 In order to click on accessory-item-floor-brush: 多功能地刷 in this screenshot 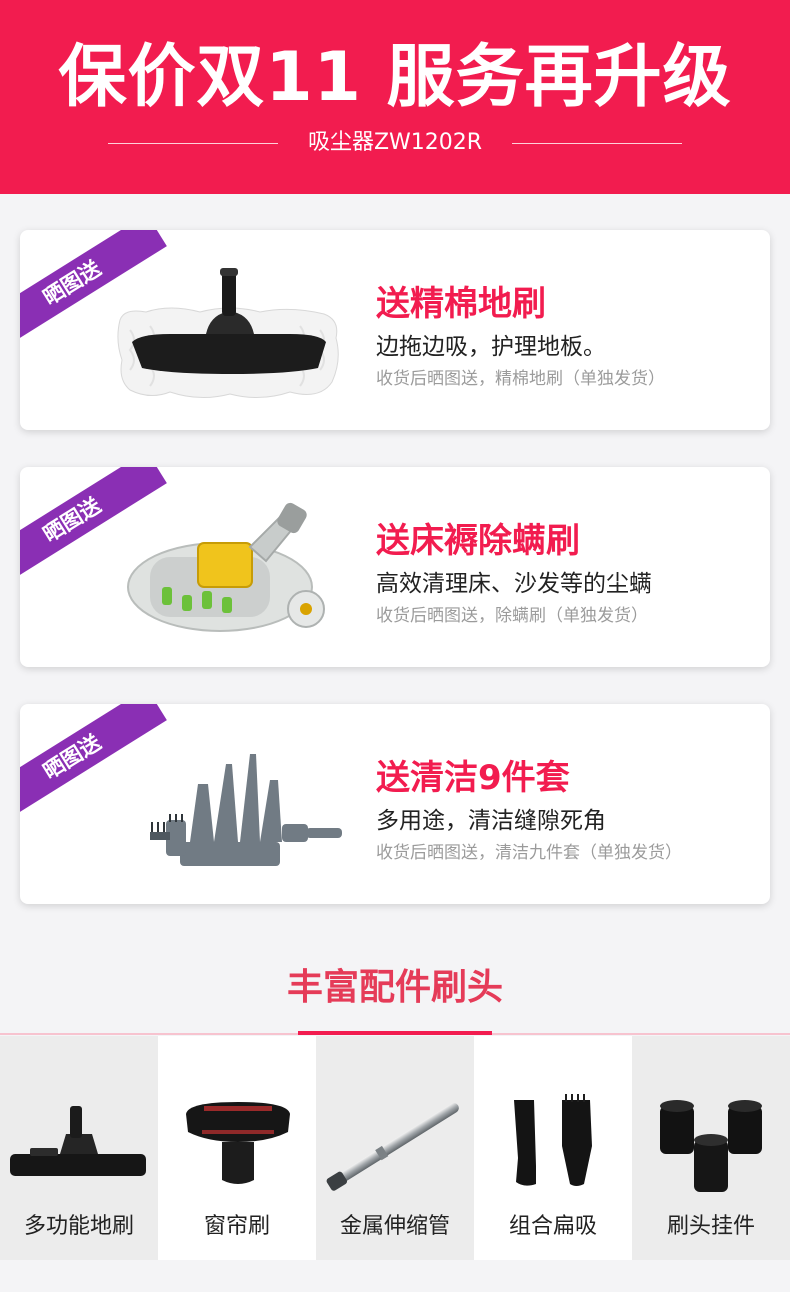, I will do `click(79, 1148)`.